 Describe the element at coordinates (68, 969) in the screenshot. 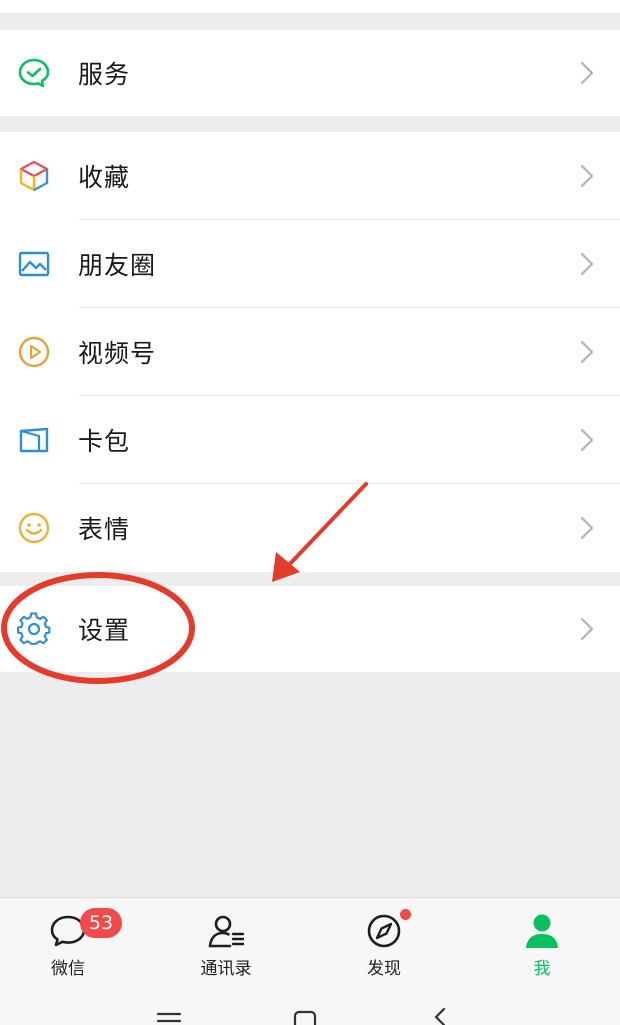

I see `tab-label: 微信` at that location.